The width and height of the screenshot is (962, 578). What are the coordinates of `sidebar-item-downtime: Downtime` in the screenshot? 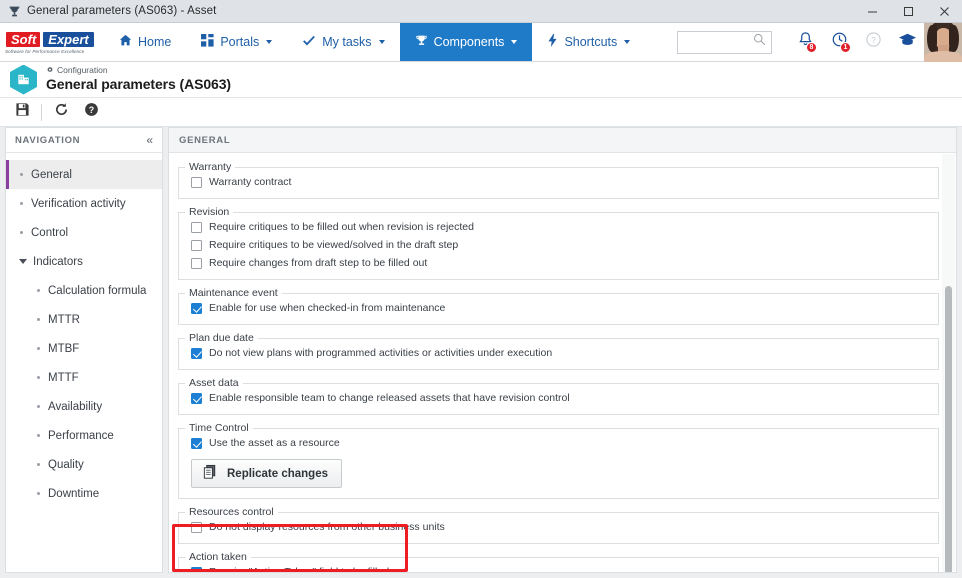 It's located at (84, 493).